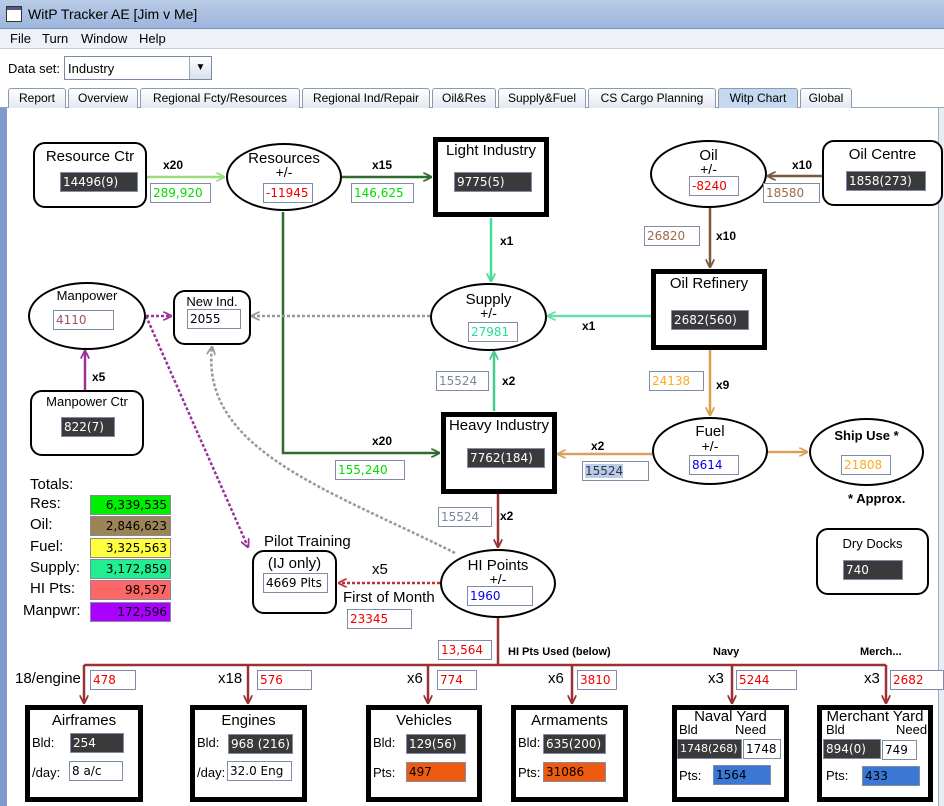 The width and height of the screenshot is (944, 806). I want to click on pilot-training-value: 4669 Plts, so click(295, 583).